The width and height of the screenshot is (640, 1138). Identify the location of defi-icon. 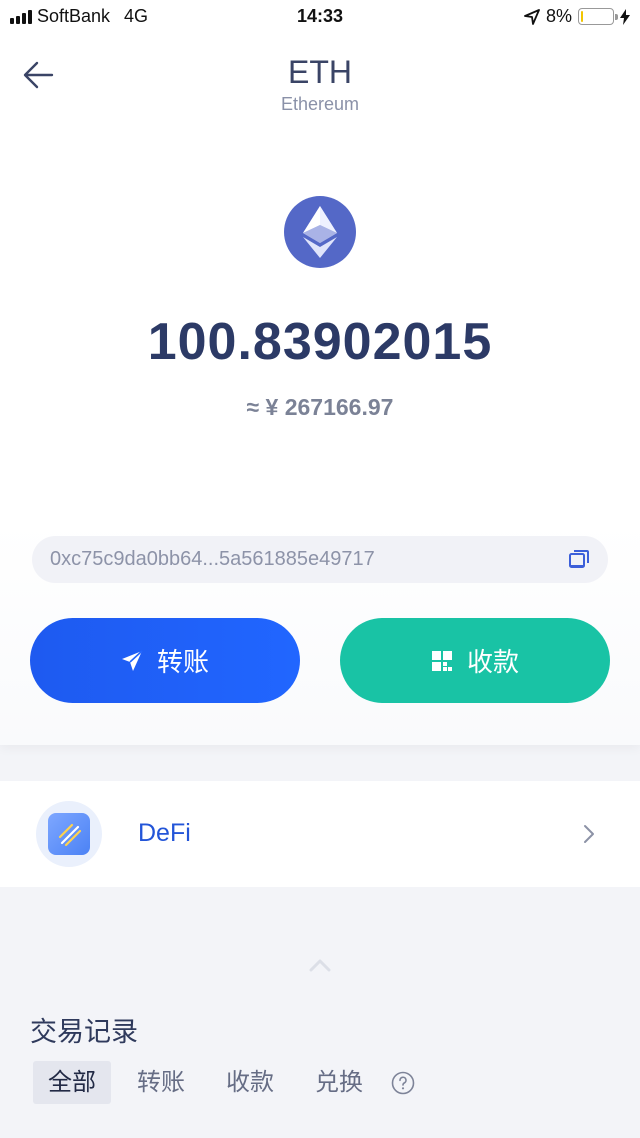
(69, 834).